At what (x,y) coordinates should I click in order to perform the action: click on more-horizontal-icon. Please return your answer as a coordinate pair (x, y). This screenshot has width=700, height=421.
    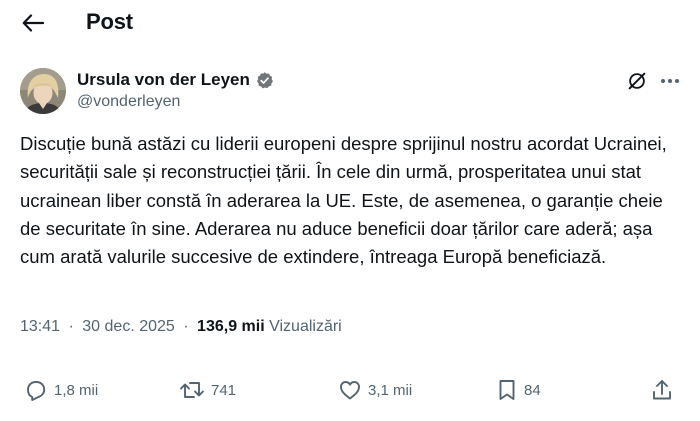
    Looking at the image, I should click on (670, 81).